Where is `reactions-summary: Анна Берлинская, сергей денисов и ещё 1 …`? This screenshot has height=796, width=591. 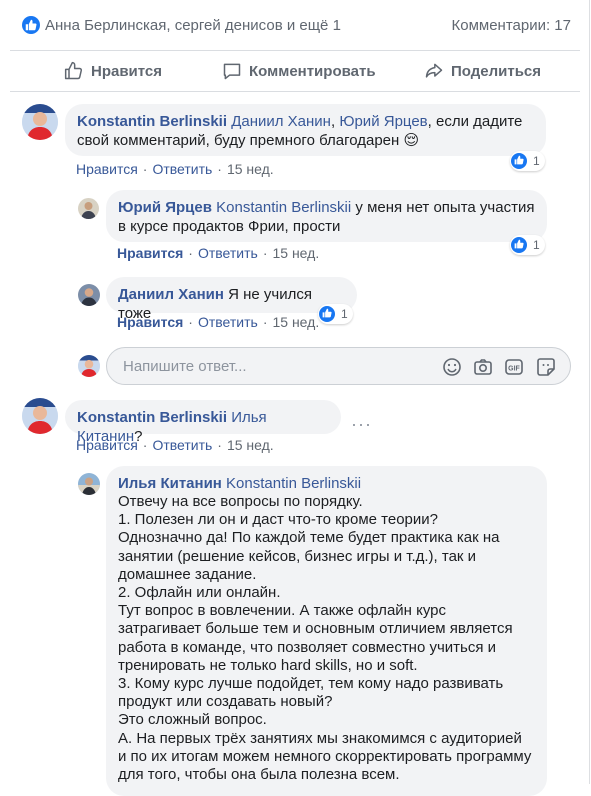 reactions-summary: Анна Берлинская, сергей денисов и ещё 1 … is located at coordinates (294, 25).